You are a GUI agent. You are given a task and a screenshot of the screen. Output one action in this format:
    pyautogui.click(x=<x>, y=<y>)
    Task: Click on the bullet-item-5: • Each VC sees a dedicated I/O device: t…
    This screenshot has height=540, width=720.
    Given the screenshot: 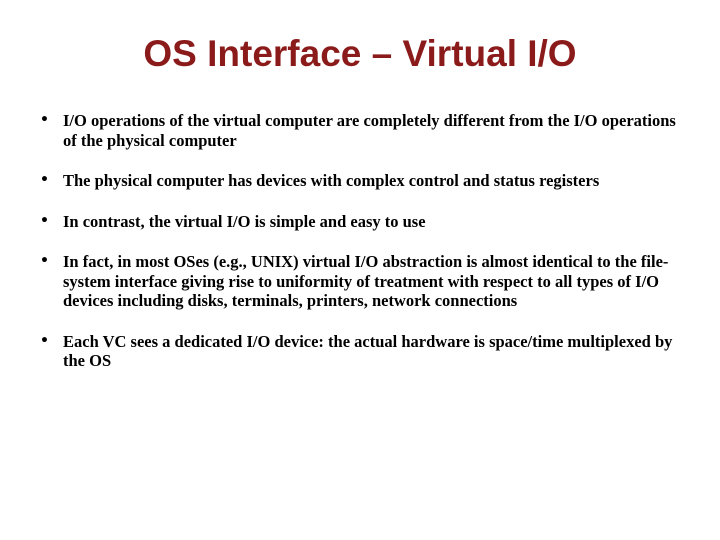 What is the action you would take?
    pyautogui.click(x=358, y=351)
    